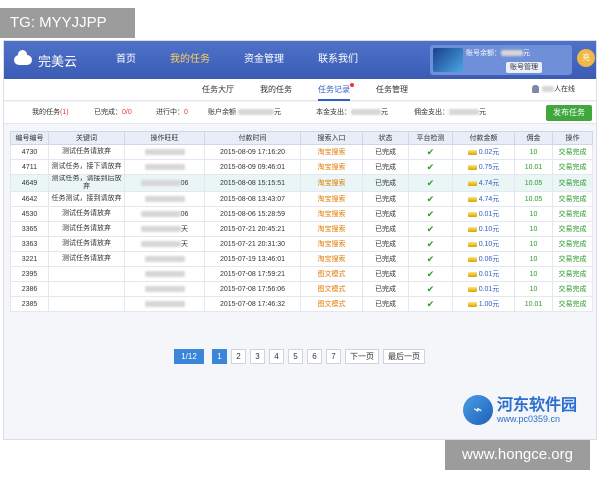 The width and height of the screenshot is (600, 480). What do you see at coordinates (483, 244) in the screenshot?
I see `cell-amount: 0.10元` at bounding box center [483, 244].